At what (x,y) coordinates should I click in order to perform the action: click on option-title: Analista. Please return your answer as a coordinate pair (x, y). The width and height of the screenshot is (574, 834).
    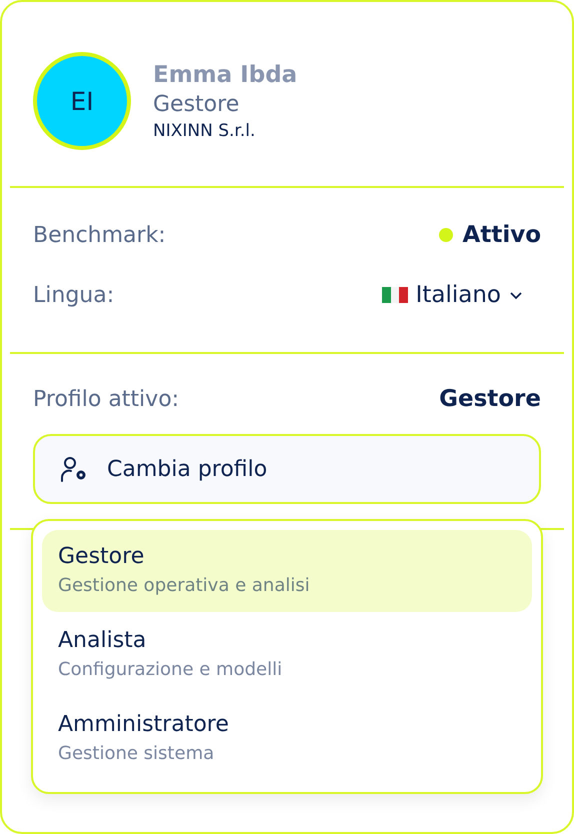
    Looking at the image, I should click on (103, 640).